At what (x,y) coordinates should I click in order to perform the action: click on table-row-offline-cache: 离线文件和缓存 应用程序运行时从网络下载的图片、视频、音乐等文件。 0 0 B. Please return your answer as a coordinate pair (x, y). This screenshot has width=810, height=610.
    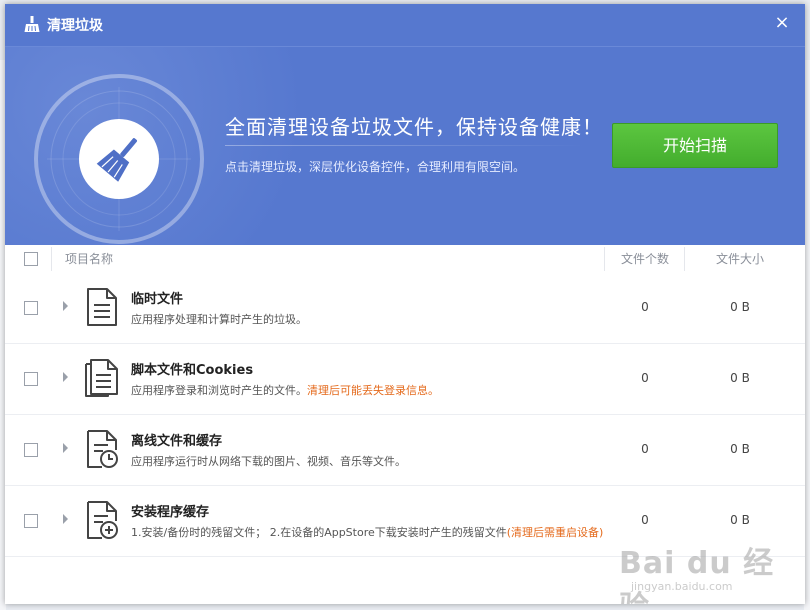
    Looking at the image, I should click on (405, 450).